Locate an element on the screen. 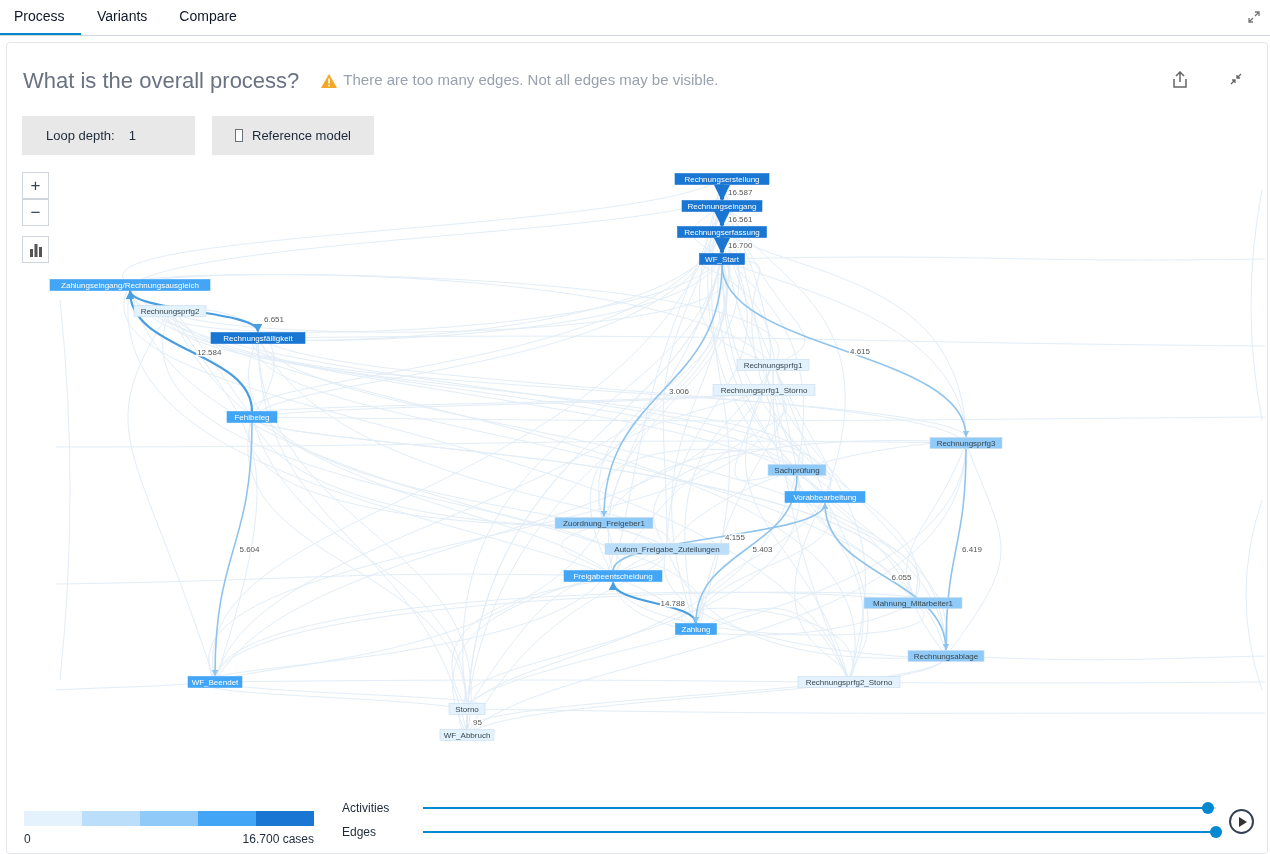 This screenshot has width=1270, height=854. warning-icon is located at coordinates (329, 80).